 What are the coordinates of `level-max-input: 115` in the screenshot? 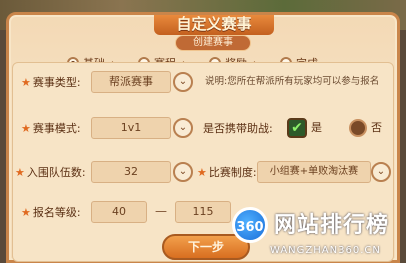 It's located at (203, 212).